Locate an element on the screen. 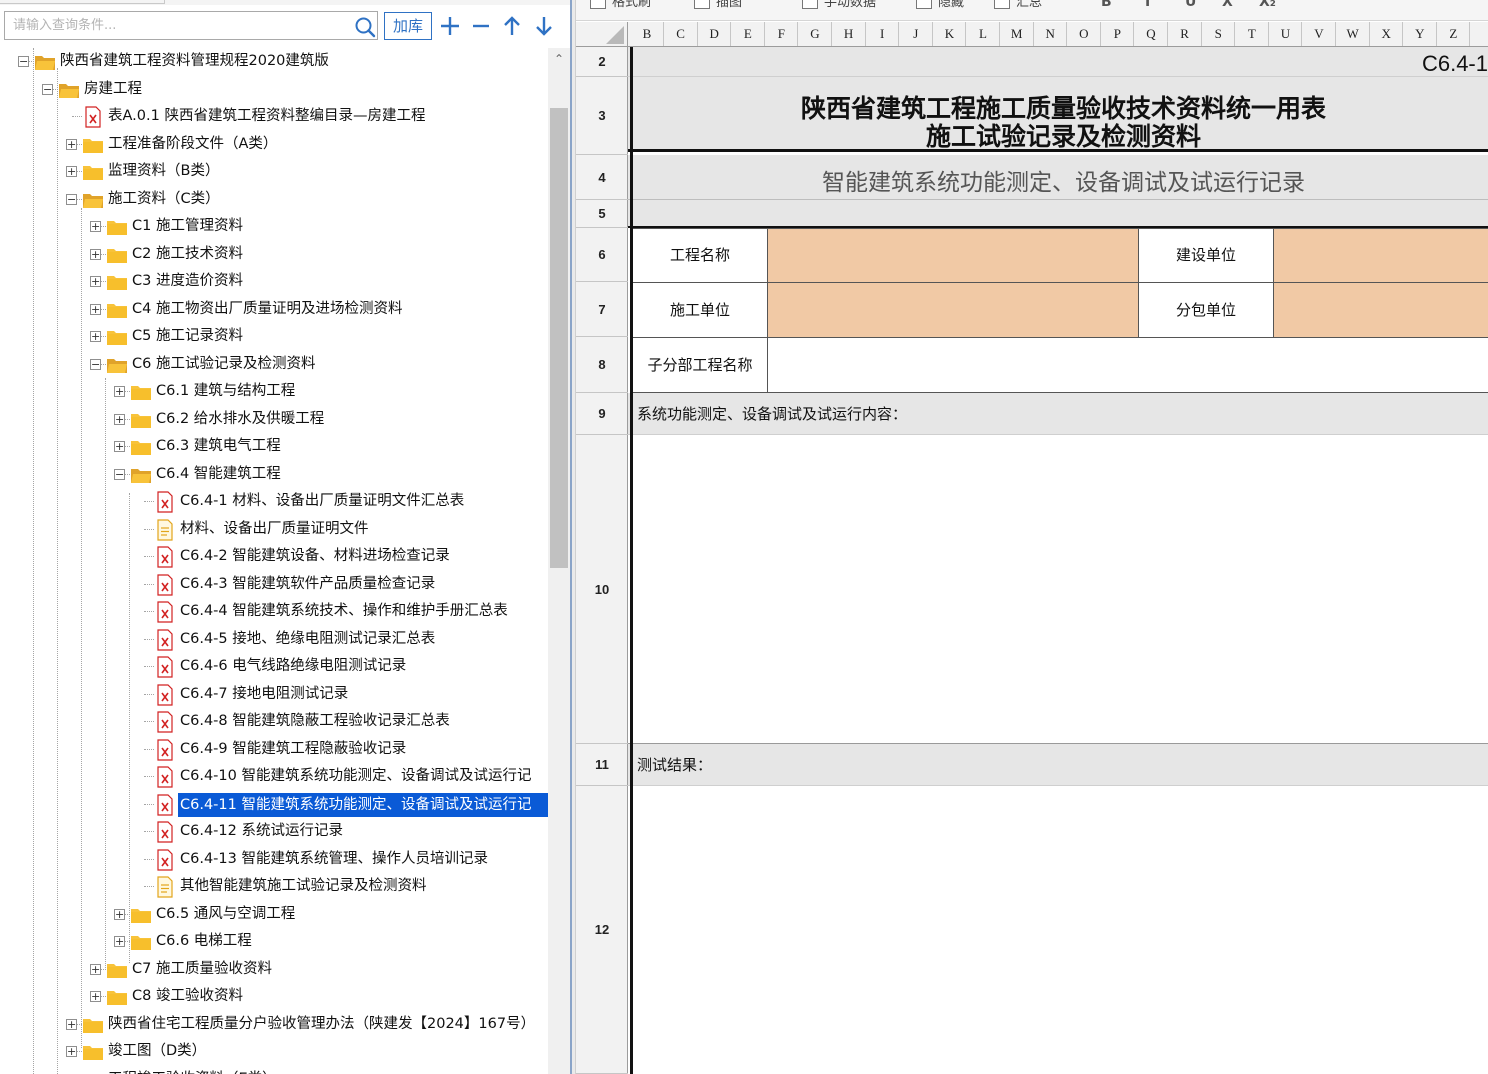 This screenshot has height=1074, width=1488. column-header: I is located at coordinates (883, 34).